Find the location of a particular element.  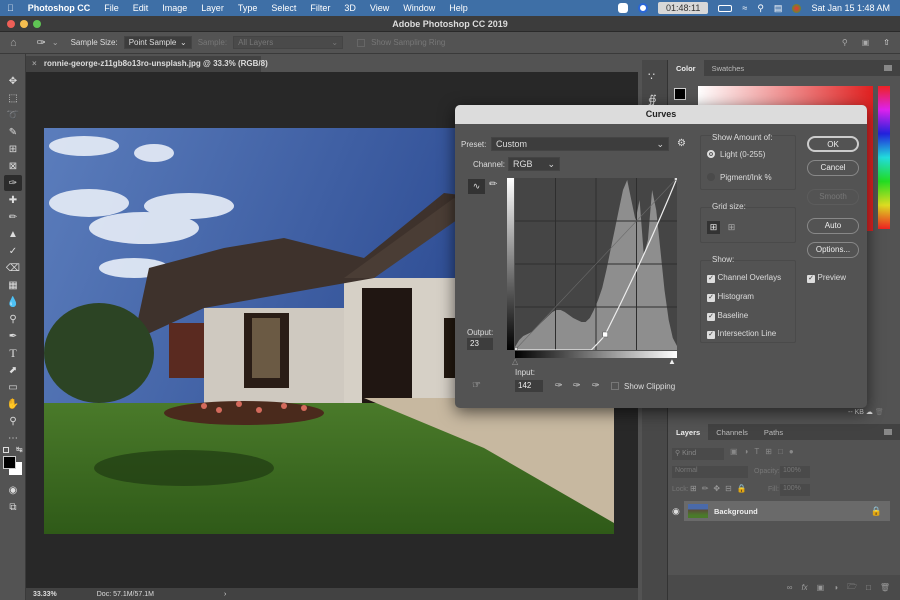

black-point-slider: △ is located at coordinates (515, 361).